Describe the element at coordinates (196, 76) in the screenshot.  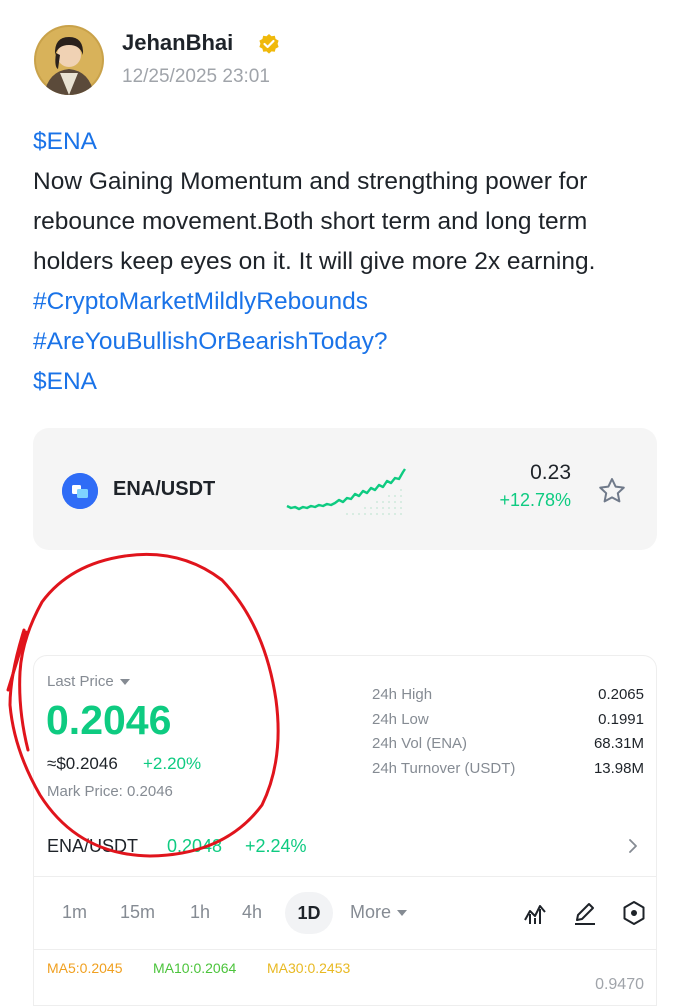
I see `post-timestamp: 12/25/2025 23:01` at that location.